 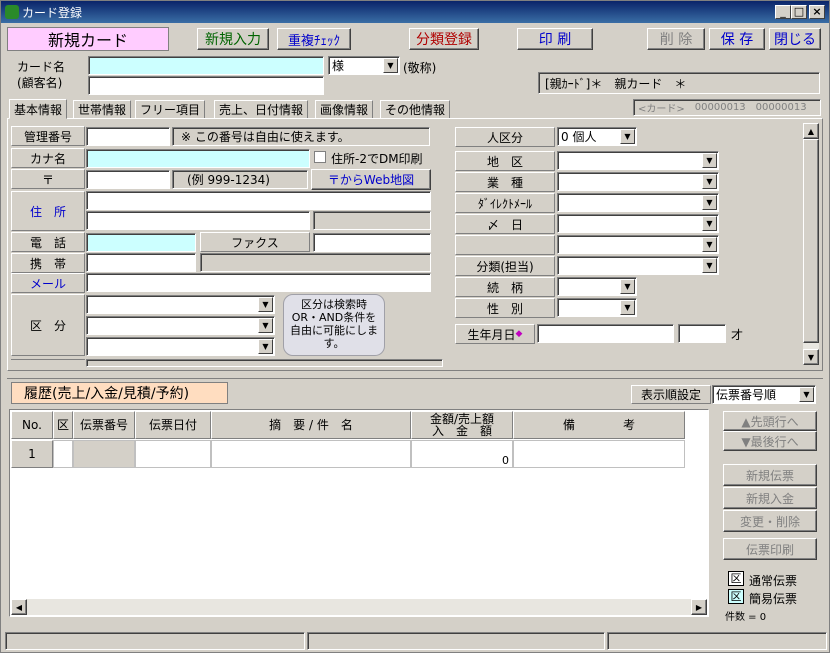 What do you see at coordinates (462, 454) in the screenshot?
I see `row-amount-cell: 0` at bounding box center [462, 454].